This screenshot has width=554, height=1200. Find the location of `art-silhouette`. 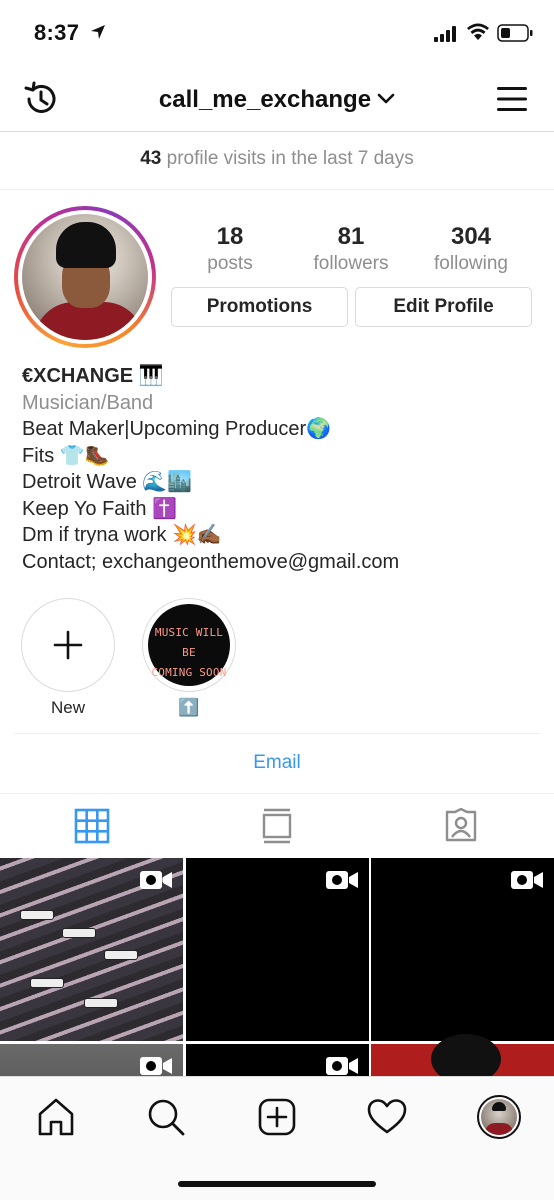

art-silhouette is located at coordinates (466, 1055).